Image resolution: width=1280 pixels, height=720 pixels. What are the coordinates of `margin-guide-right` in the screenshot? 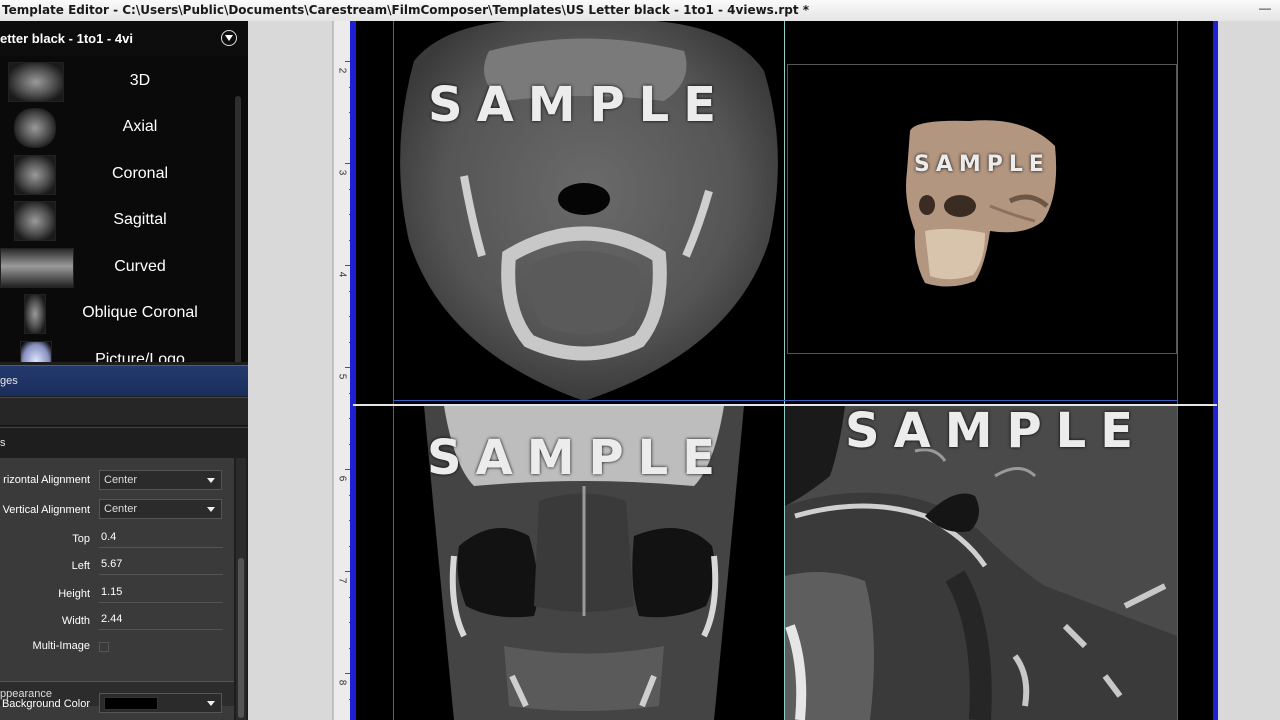 It's located at (1177, 370).